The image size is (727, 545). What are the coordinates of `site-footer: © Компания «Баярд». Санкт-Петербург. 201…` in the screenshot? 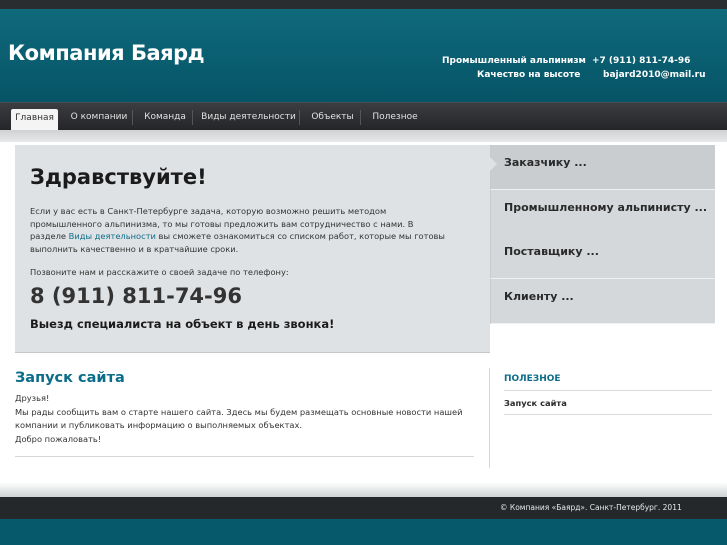 It's located at (363, 508).